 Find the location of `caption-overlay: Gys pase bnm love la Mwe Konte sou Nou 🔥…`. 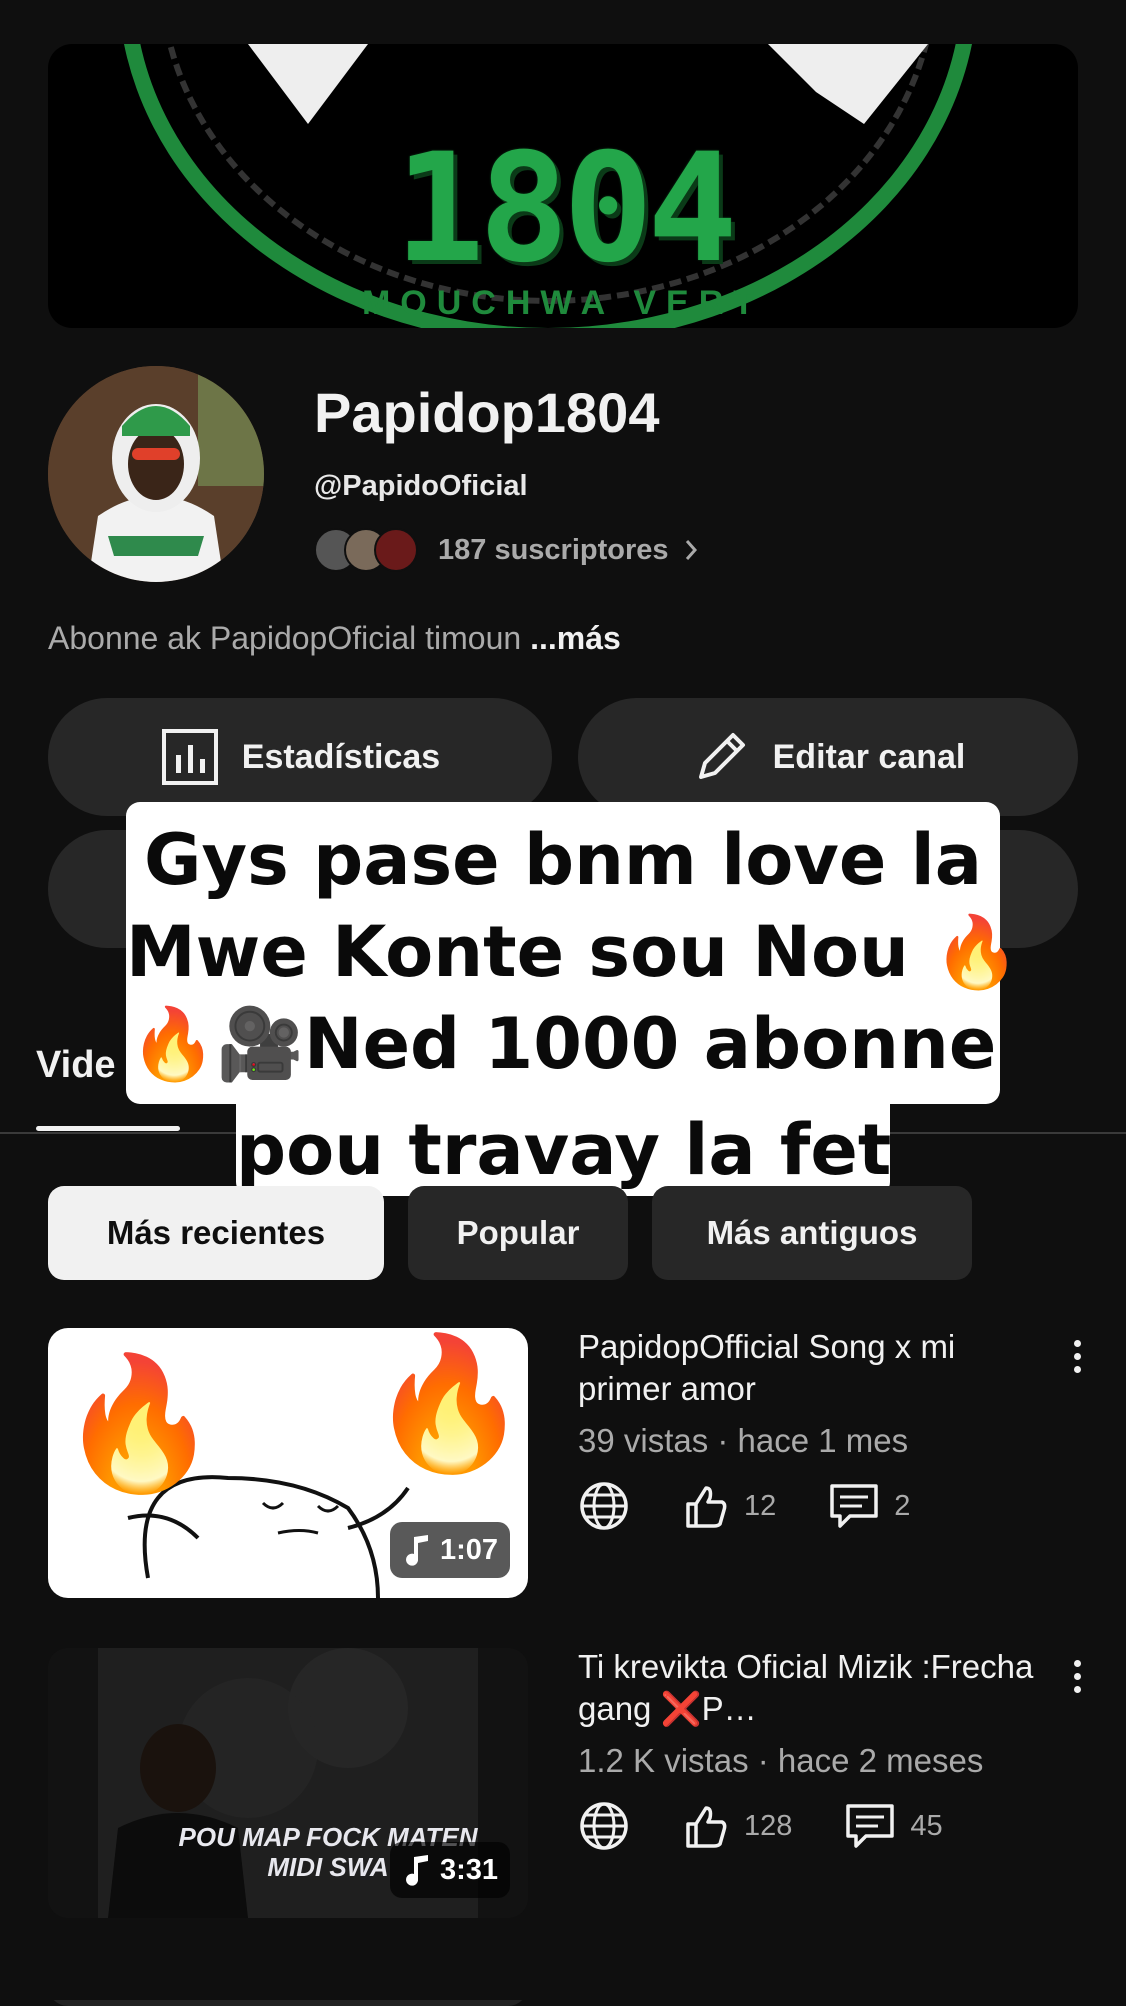

caption-overlay: Gys pase bnm love la Mwe Konte sou Nou 🔥… is located at coordinates (573, 953).